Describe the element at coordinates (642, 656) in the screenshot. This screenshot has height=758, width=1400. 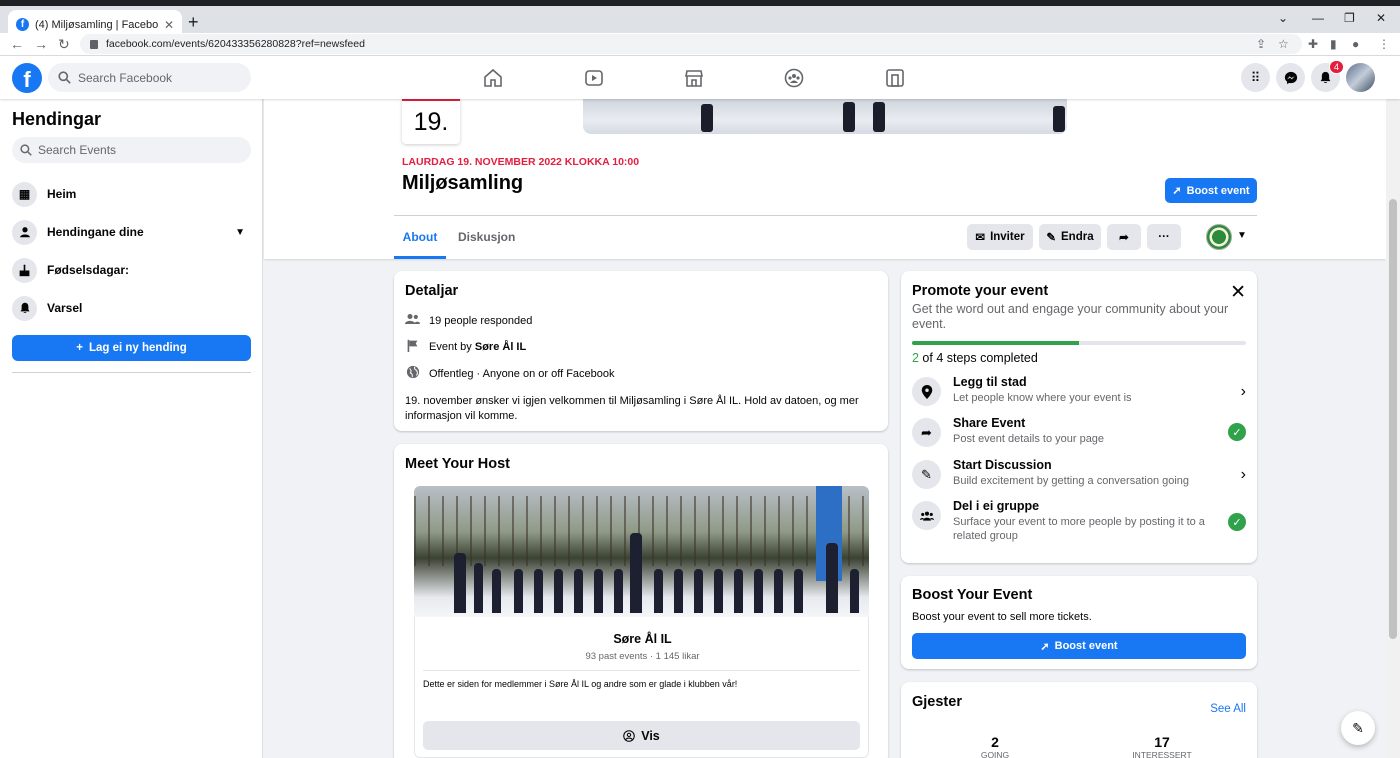
I see `host-meta: 93 past events · 1 145 likar` at that location.